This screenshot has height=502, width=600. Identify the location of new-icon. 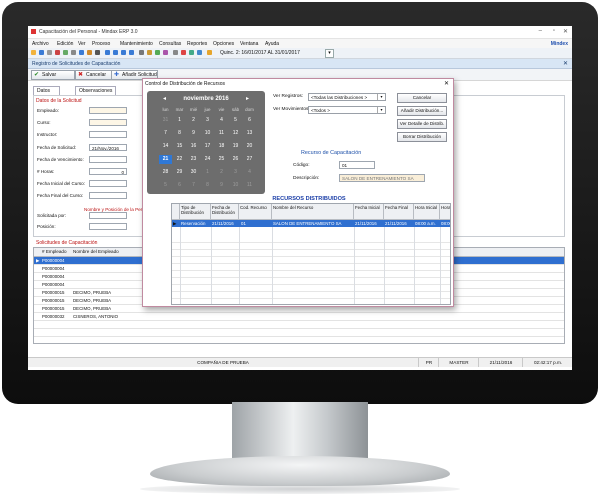
(33, 52).